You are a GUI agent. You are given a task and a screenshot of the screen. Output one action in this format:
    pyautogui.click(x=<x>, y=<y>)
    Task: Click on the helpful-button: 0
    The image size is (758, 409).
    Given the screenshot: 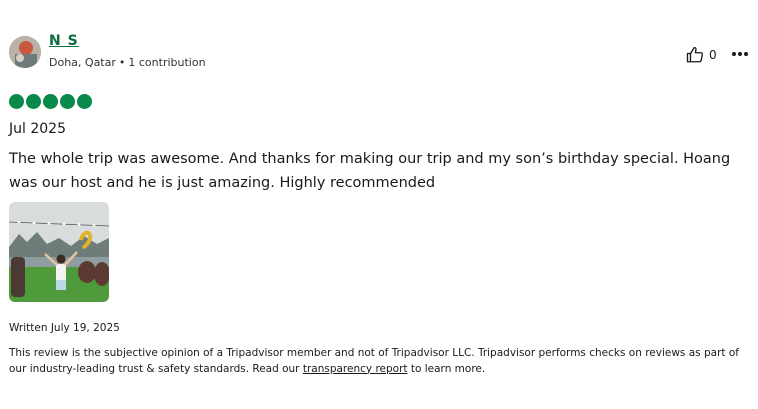 What is the action you would take?
    pyautogui.click(x=701, y=55)
    